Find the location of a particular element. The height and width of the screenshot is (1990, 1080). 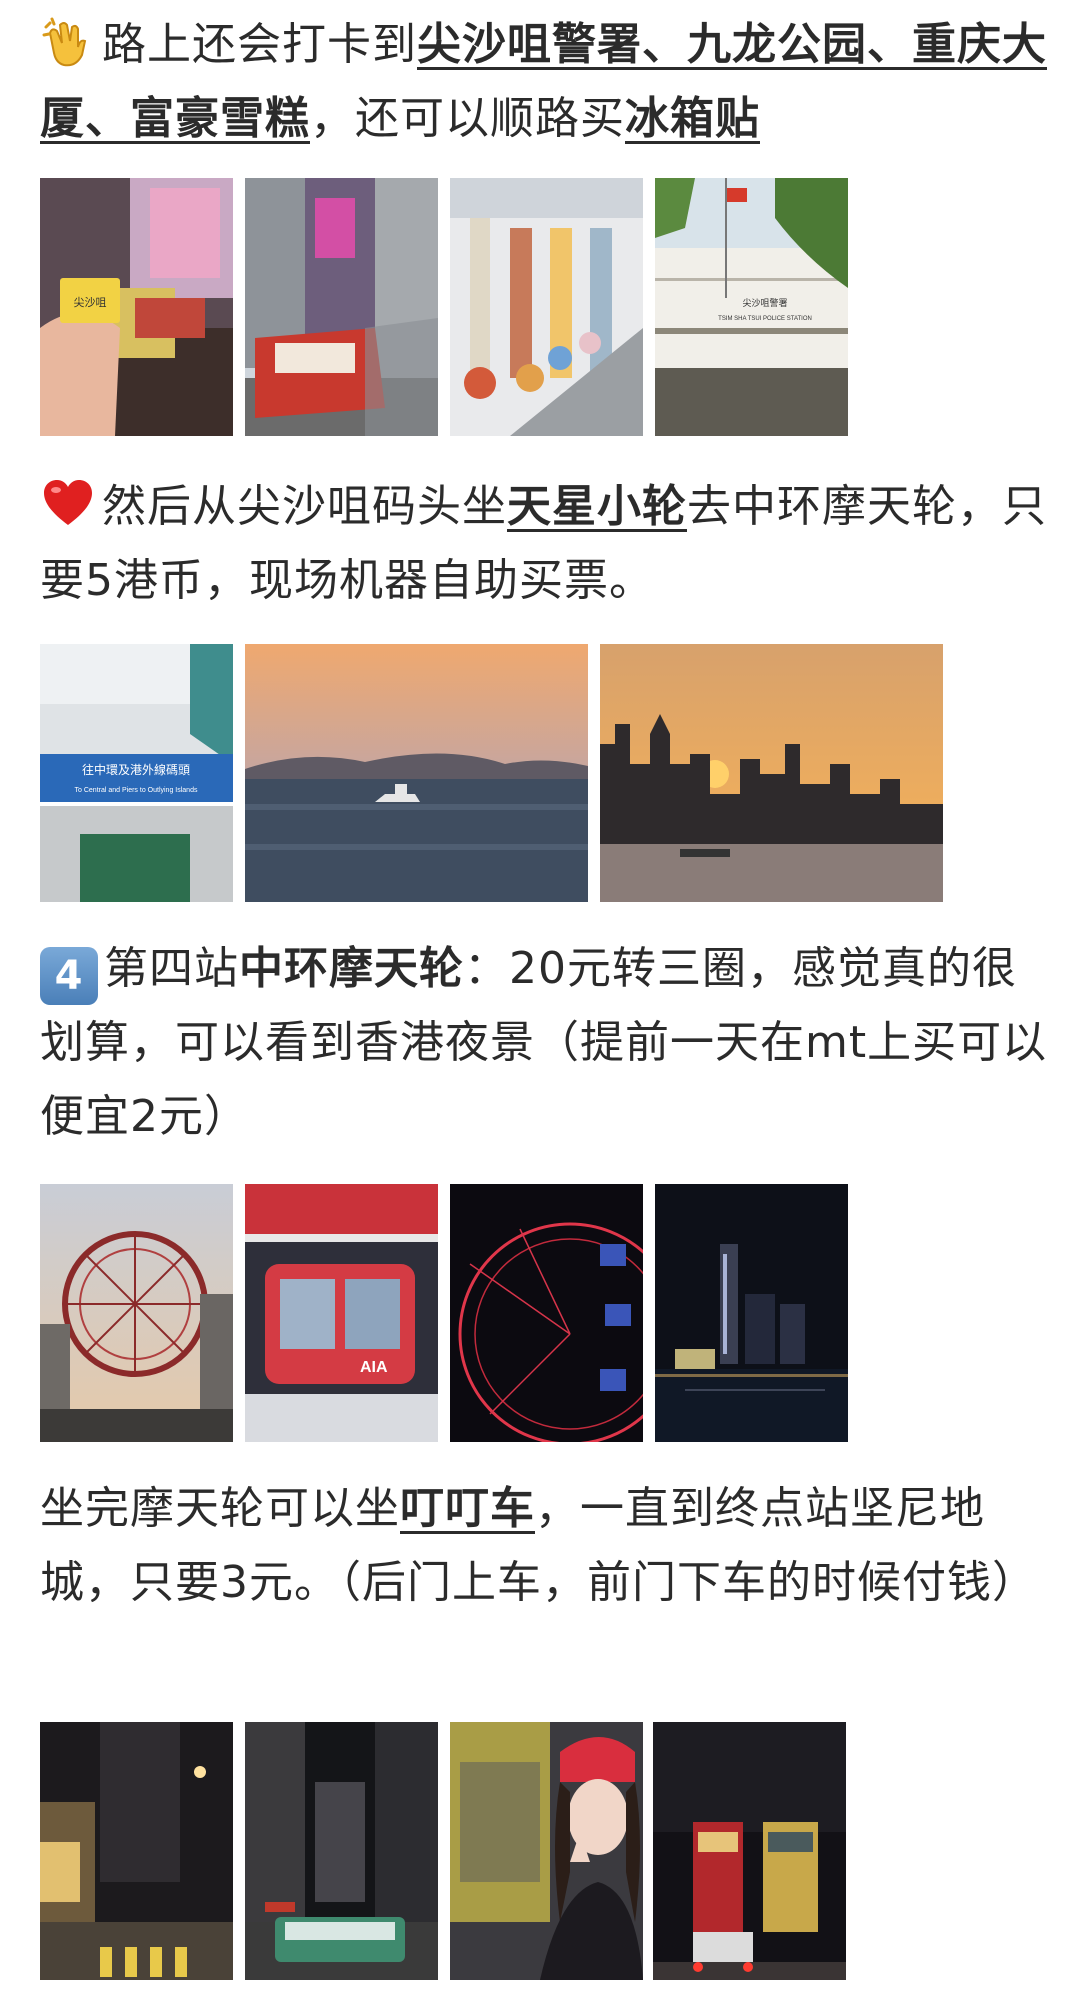

paragraph-star-ferry: 然后从尖沙咀码头坐天星小轮去中环摩天轮，只要5港币，现场机器自助买票。 is located at coordinates (545, 544).